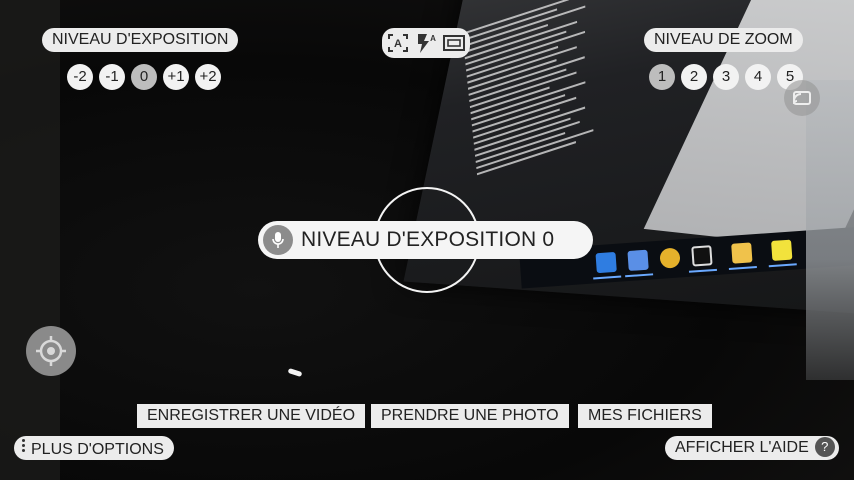 The height and width of the screenshot is (480, 854). I want to click on exposure-title: NIVEAU D'EXPOSITION, so click(140, 40).